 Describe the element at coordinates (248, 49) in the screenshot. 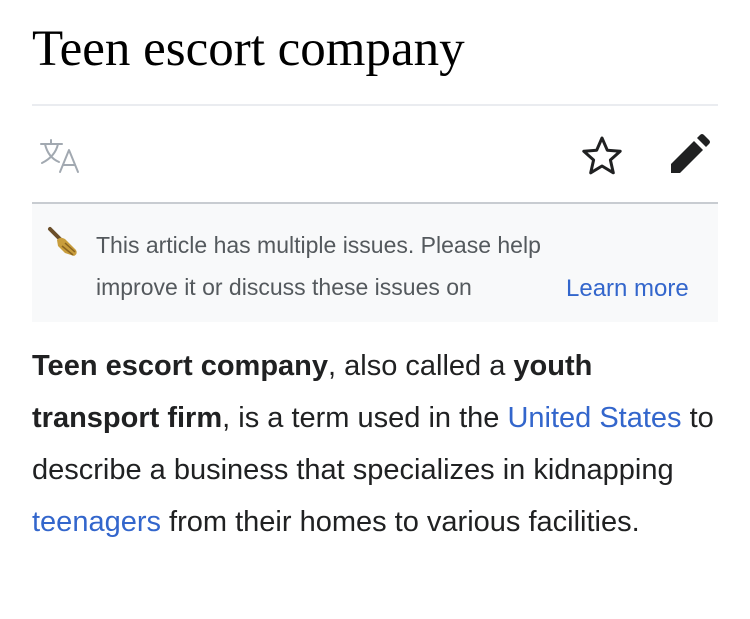

I see `page-title: Teen escort company` at that location.